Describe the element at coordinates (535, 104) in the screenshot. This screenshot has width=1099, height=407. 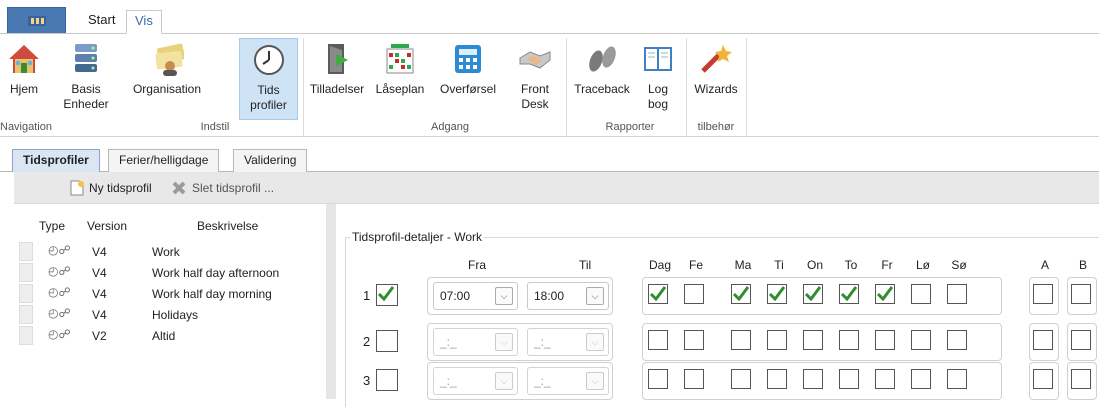
I see `front-desk-label-2: Desk` at that location.